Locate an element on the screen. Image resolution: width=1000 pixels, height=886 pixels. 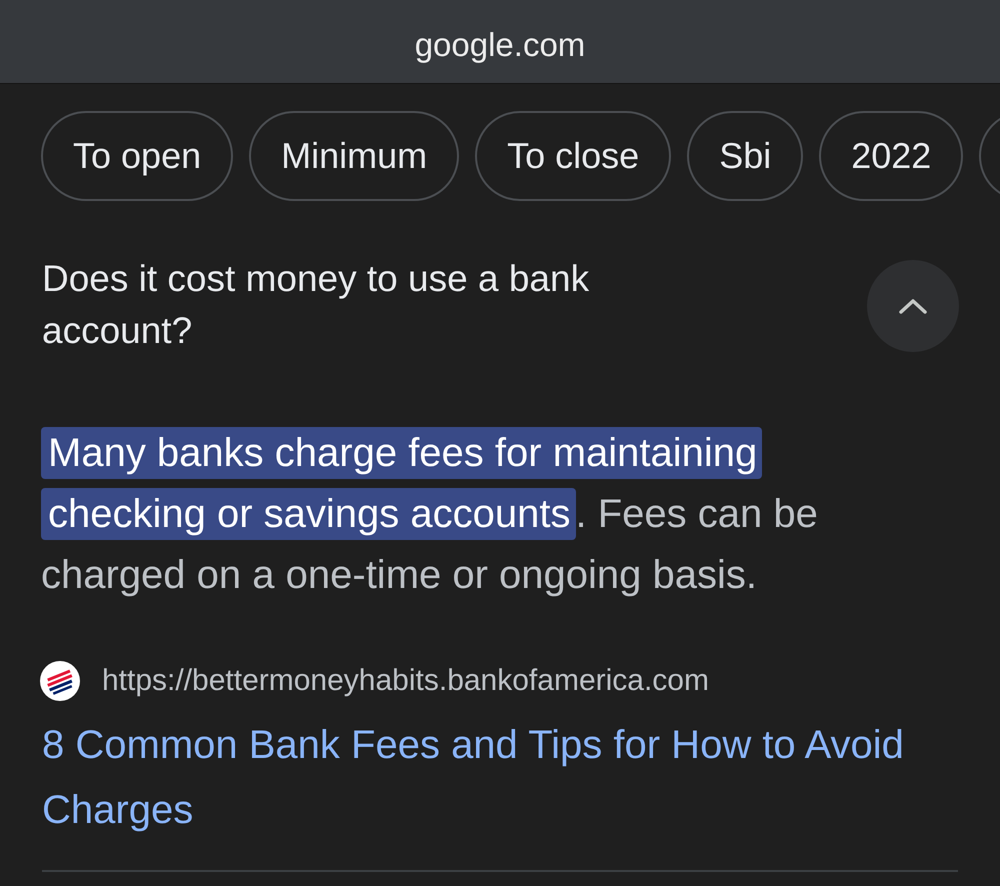
filter-chip: Minimum is located at coordinates (354, 156).